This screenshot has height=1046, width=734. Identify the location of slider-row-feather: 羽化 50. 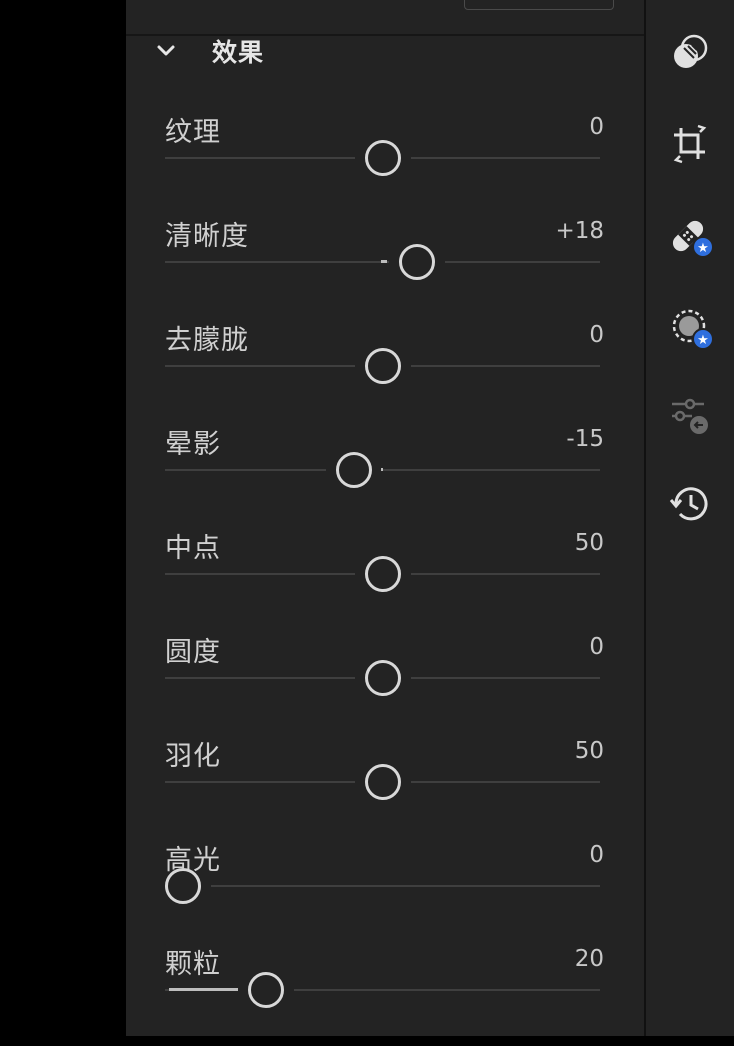
(385, 786).